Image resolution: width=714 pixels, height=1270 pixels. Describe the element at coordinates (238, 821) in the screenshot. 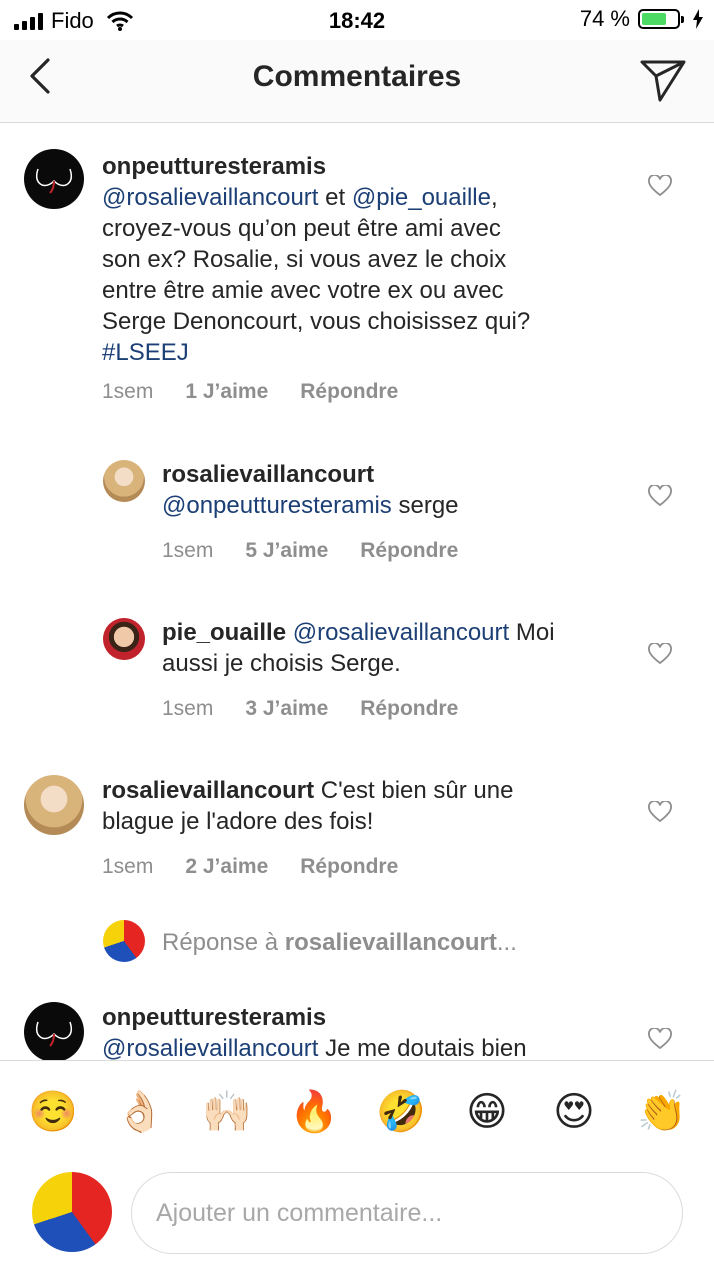

I see `comment-text: blague je l'adore des fois!` at that location.